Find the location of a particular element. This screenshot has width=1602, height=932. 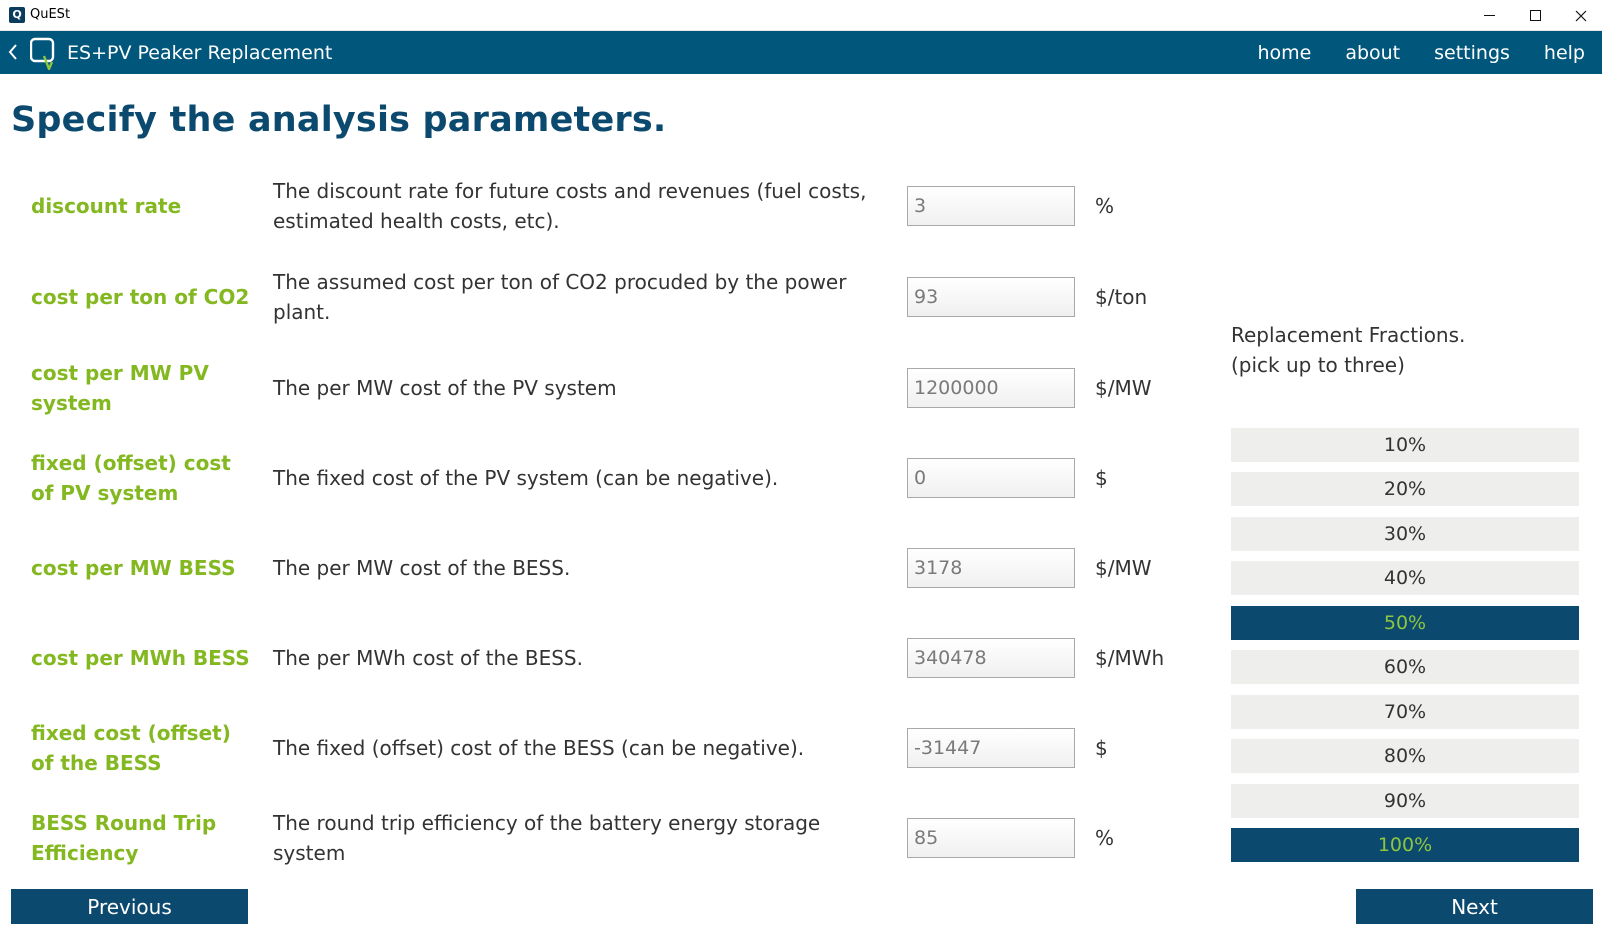

previous-button: Previous is located at coordinates (129, 906).